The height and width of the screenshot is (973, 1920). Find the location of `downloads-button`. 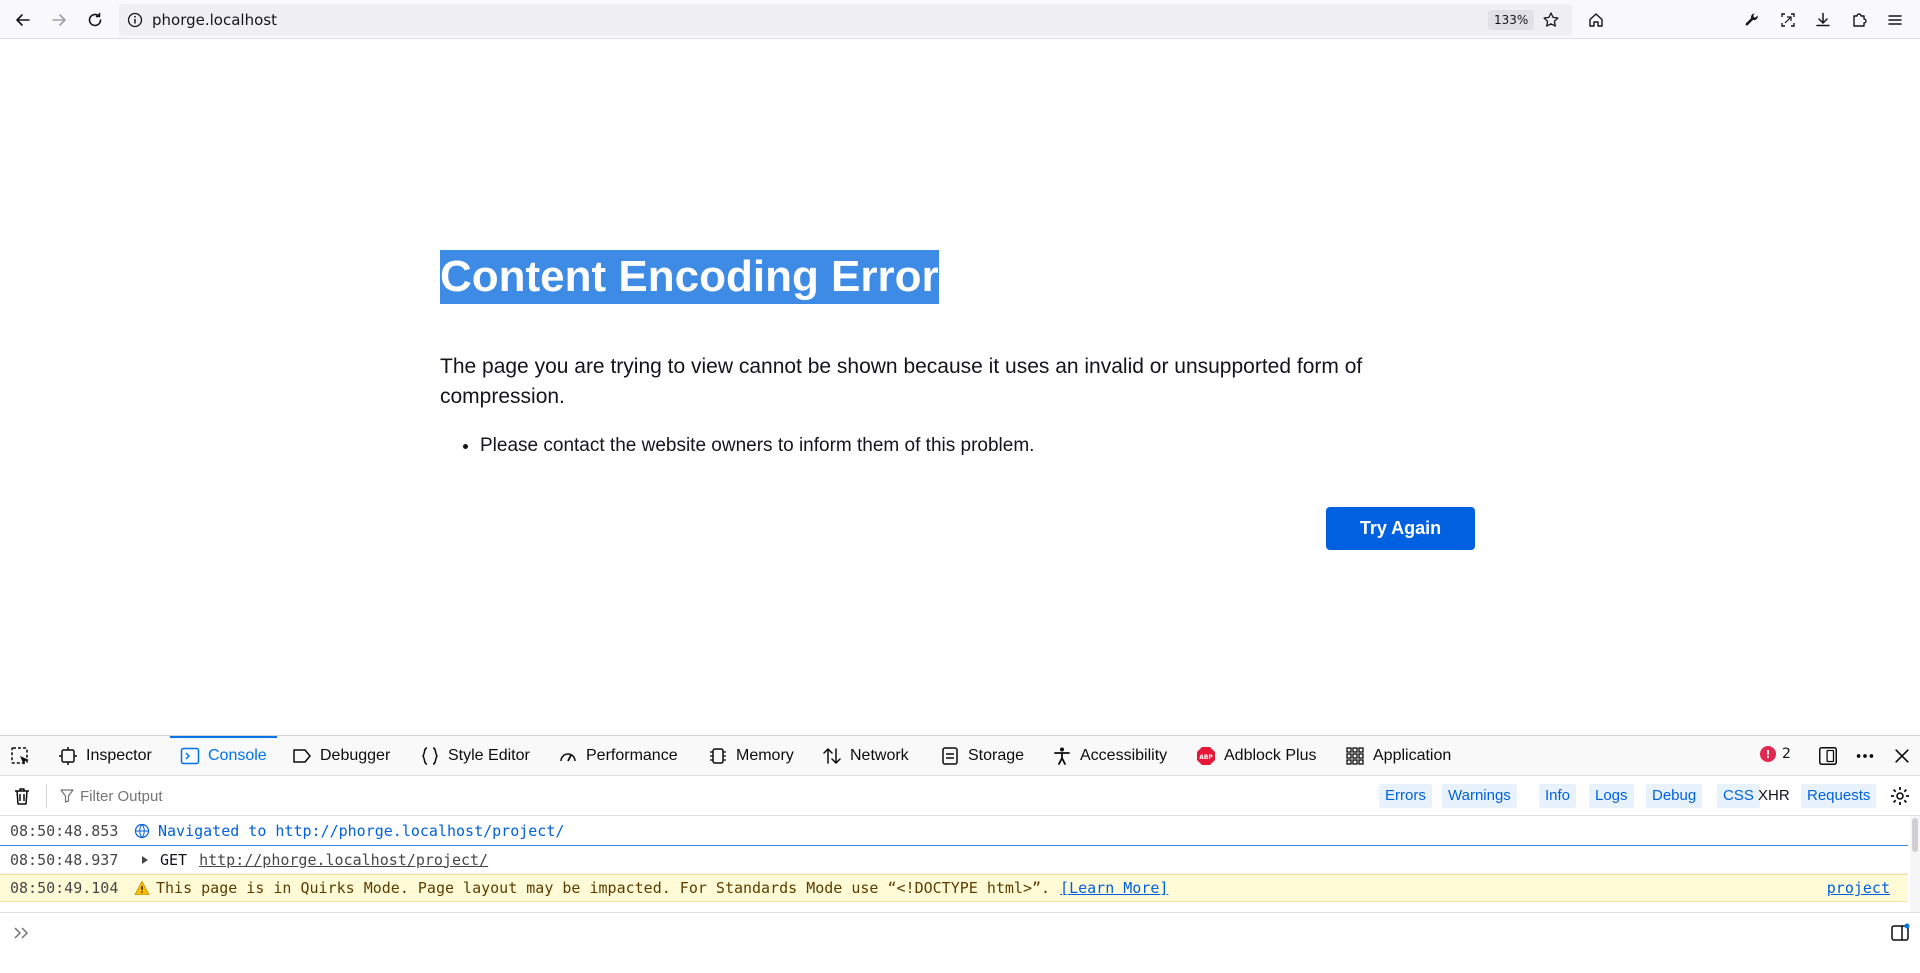

downloads-button is located at coordinates (1823, 20).